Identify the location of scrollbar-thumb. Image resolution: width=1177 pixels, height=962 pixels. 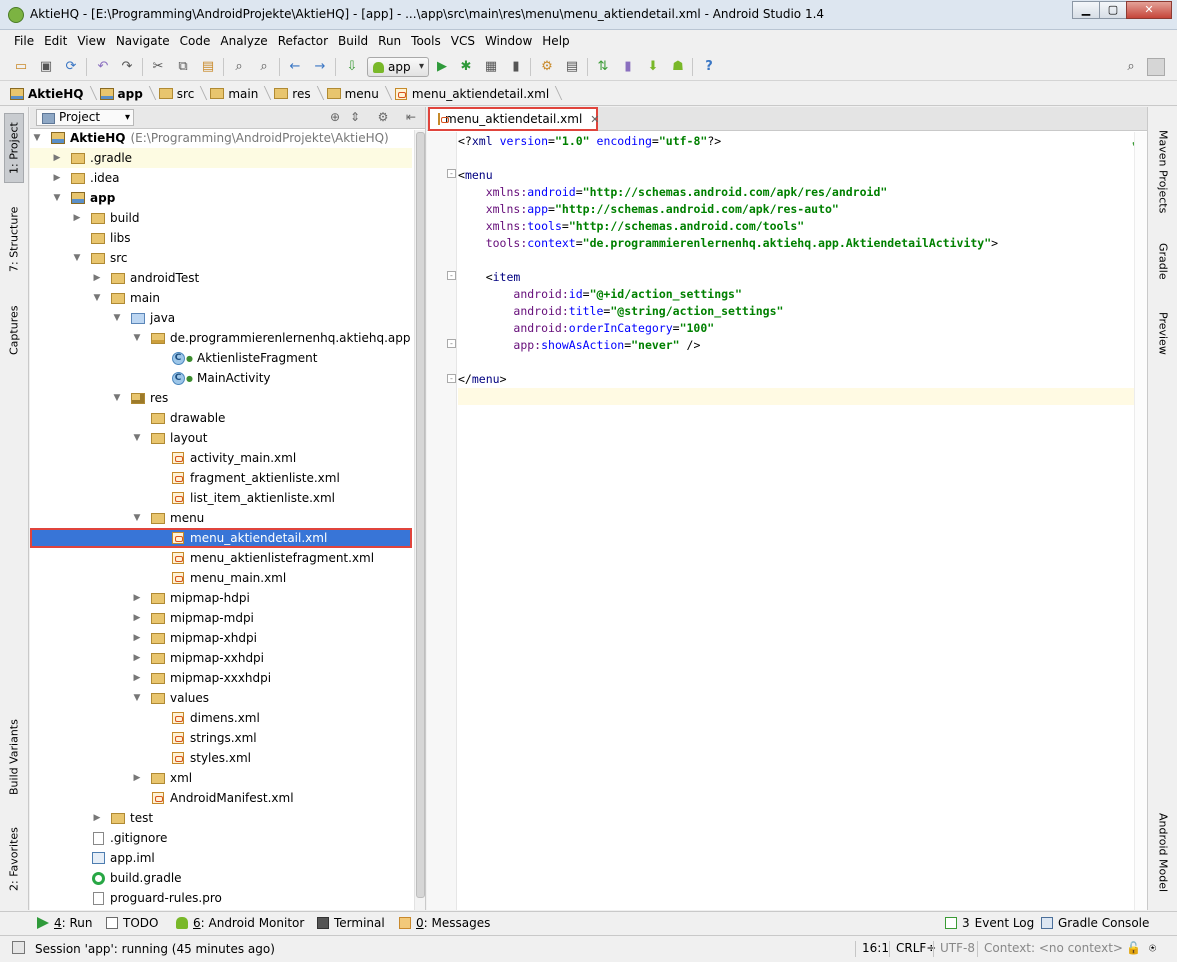
(420, 515).